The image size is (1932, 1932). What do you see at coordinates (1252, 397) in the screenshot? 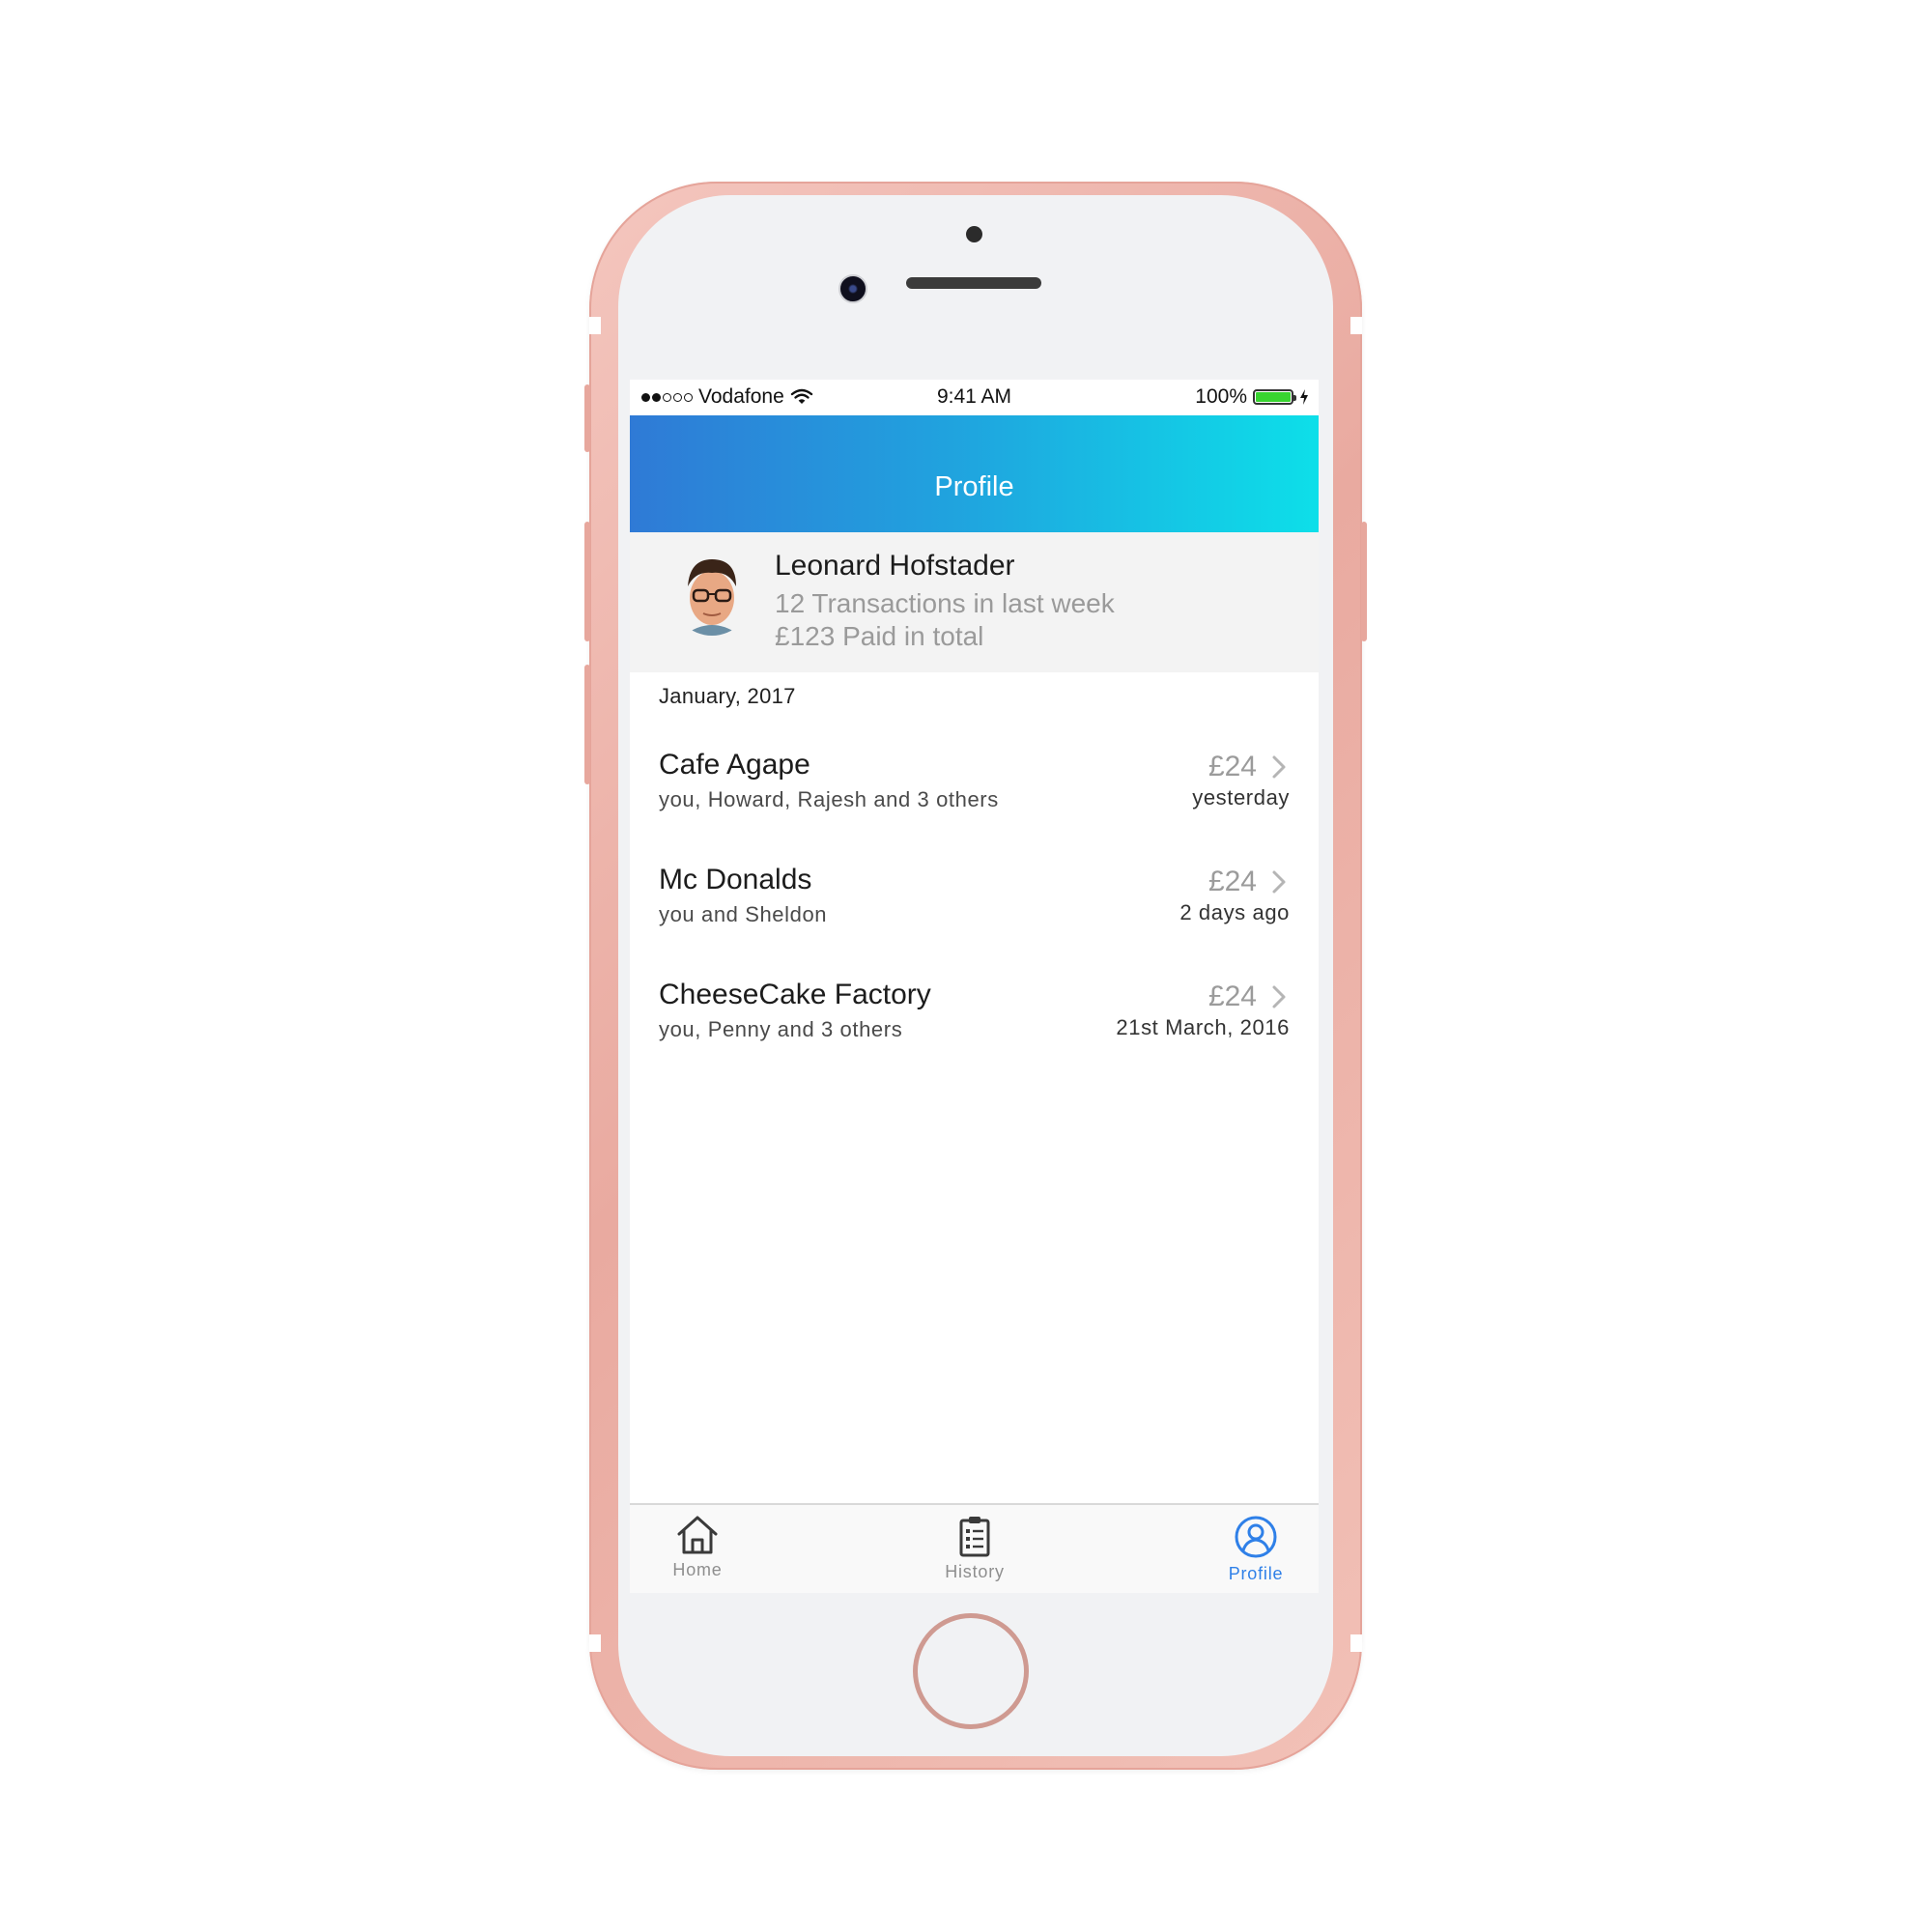
I see `status-right: 100%` at bounding box center [1252, 397].